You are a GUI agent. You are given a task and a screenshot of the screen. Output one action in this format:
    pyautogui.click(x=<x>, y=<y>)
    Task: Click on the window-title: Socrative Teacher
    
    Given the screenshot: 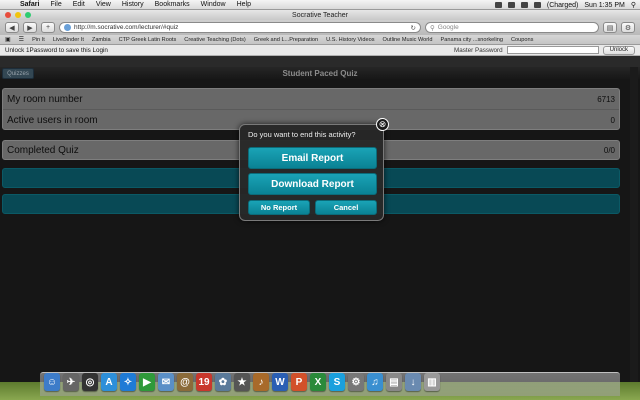 What is the action you would take?
    pyautogui.click(x=320, y=15)
    